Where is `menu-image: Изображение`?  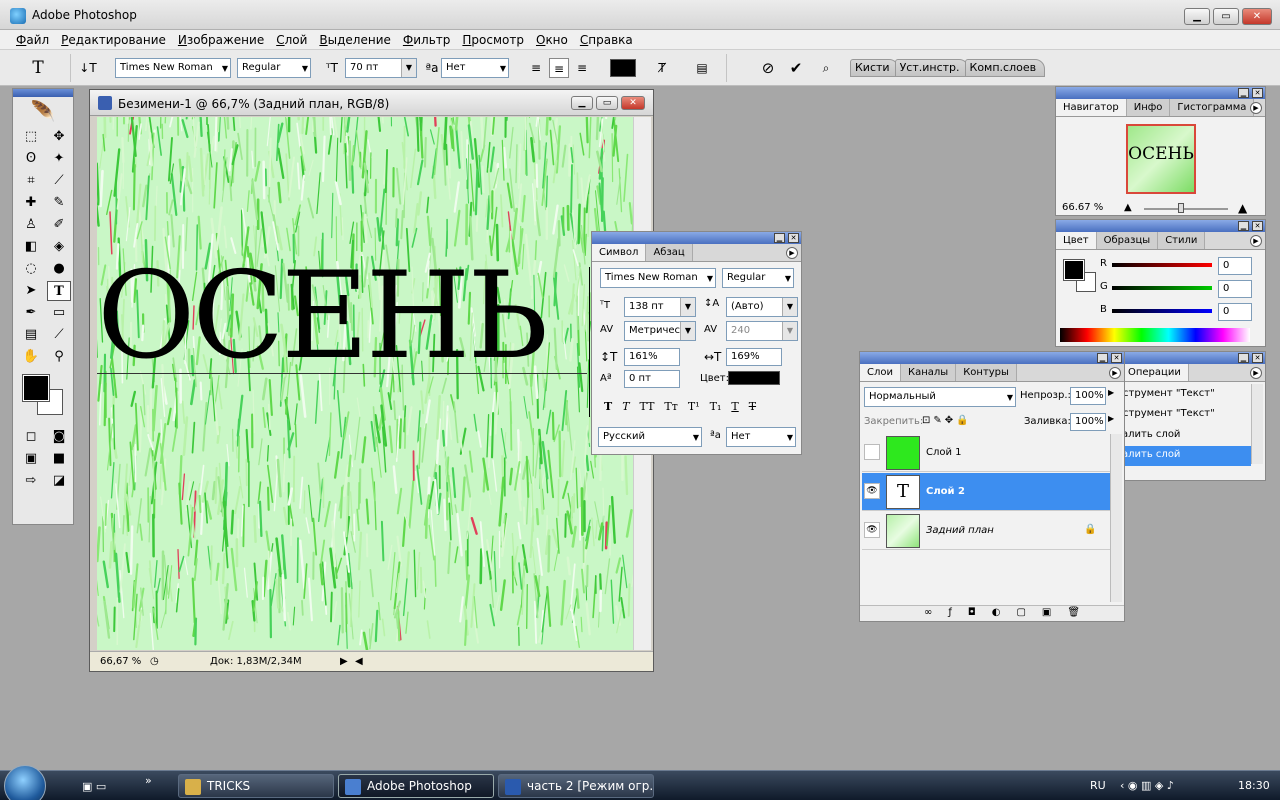
menu-image: Изображение is located at coordinates (221, 39).